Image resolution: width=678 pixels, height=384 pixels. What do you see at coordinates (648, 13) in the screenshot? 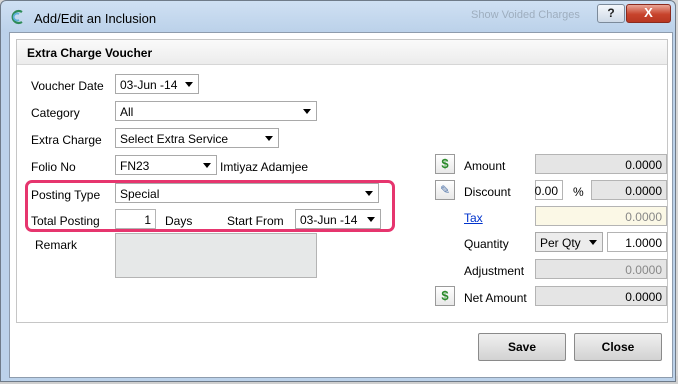
I see `window-close-button: X` at bounding box center [648, 13].